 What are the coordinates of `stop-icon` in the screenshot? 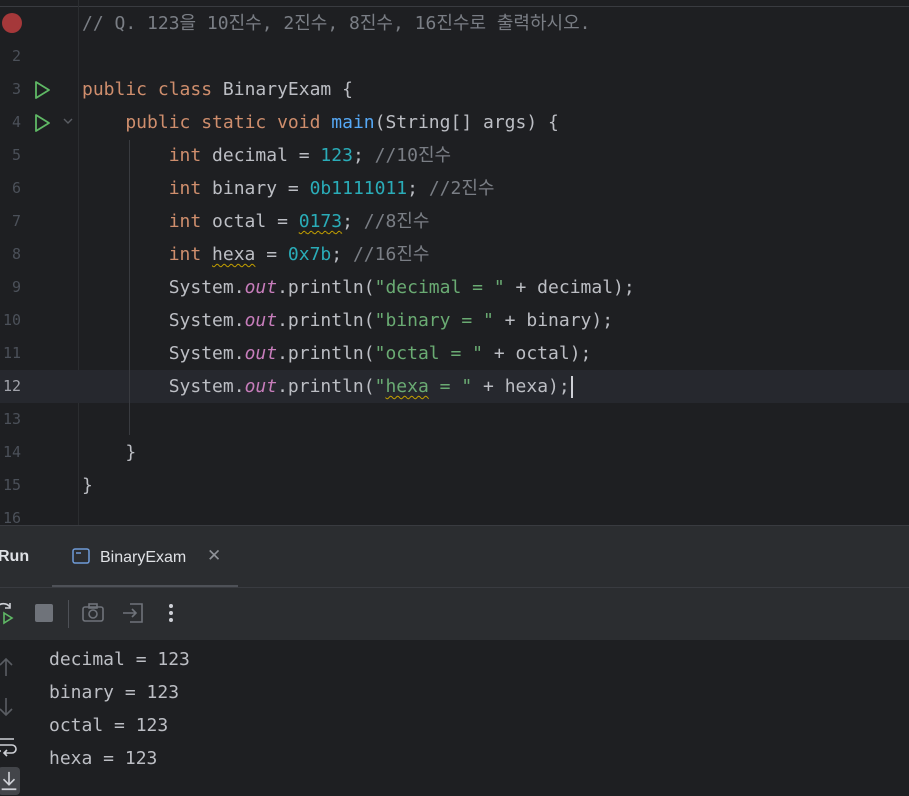 It's located at (44, 613).